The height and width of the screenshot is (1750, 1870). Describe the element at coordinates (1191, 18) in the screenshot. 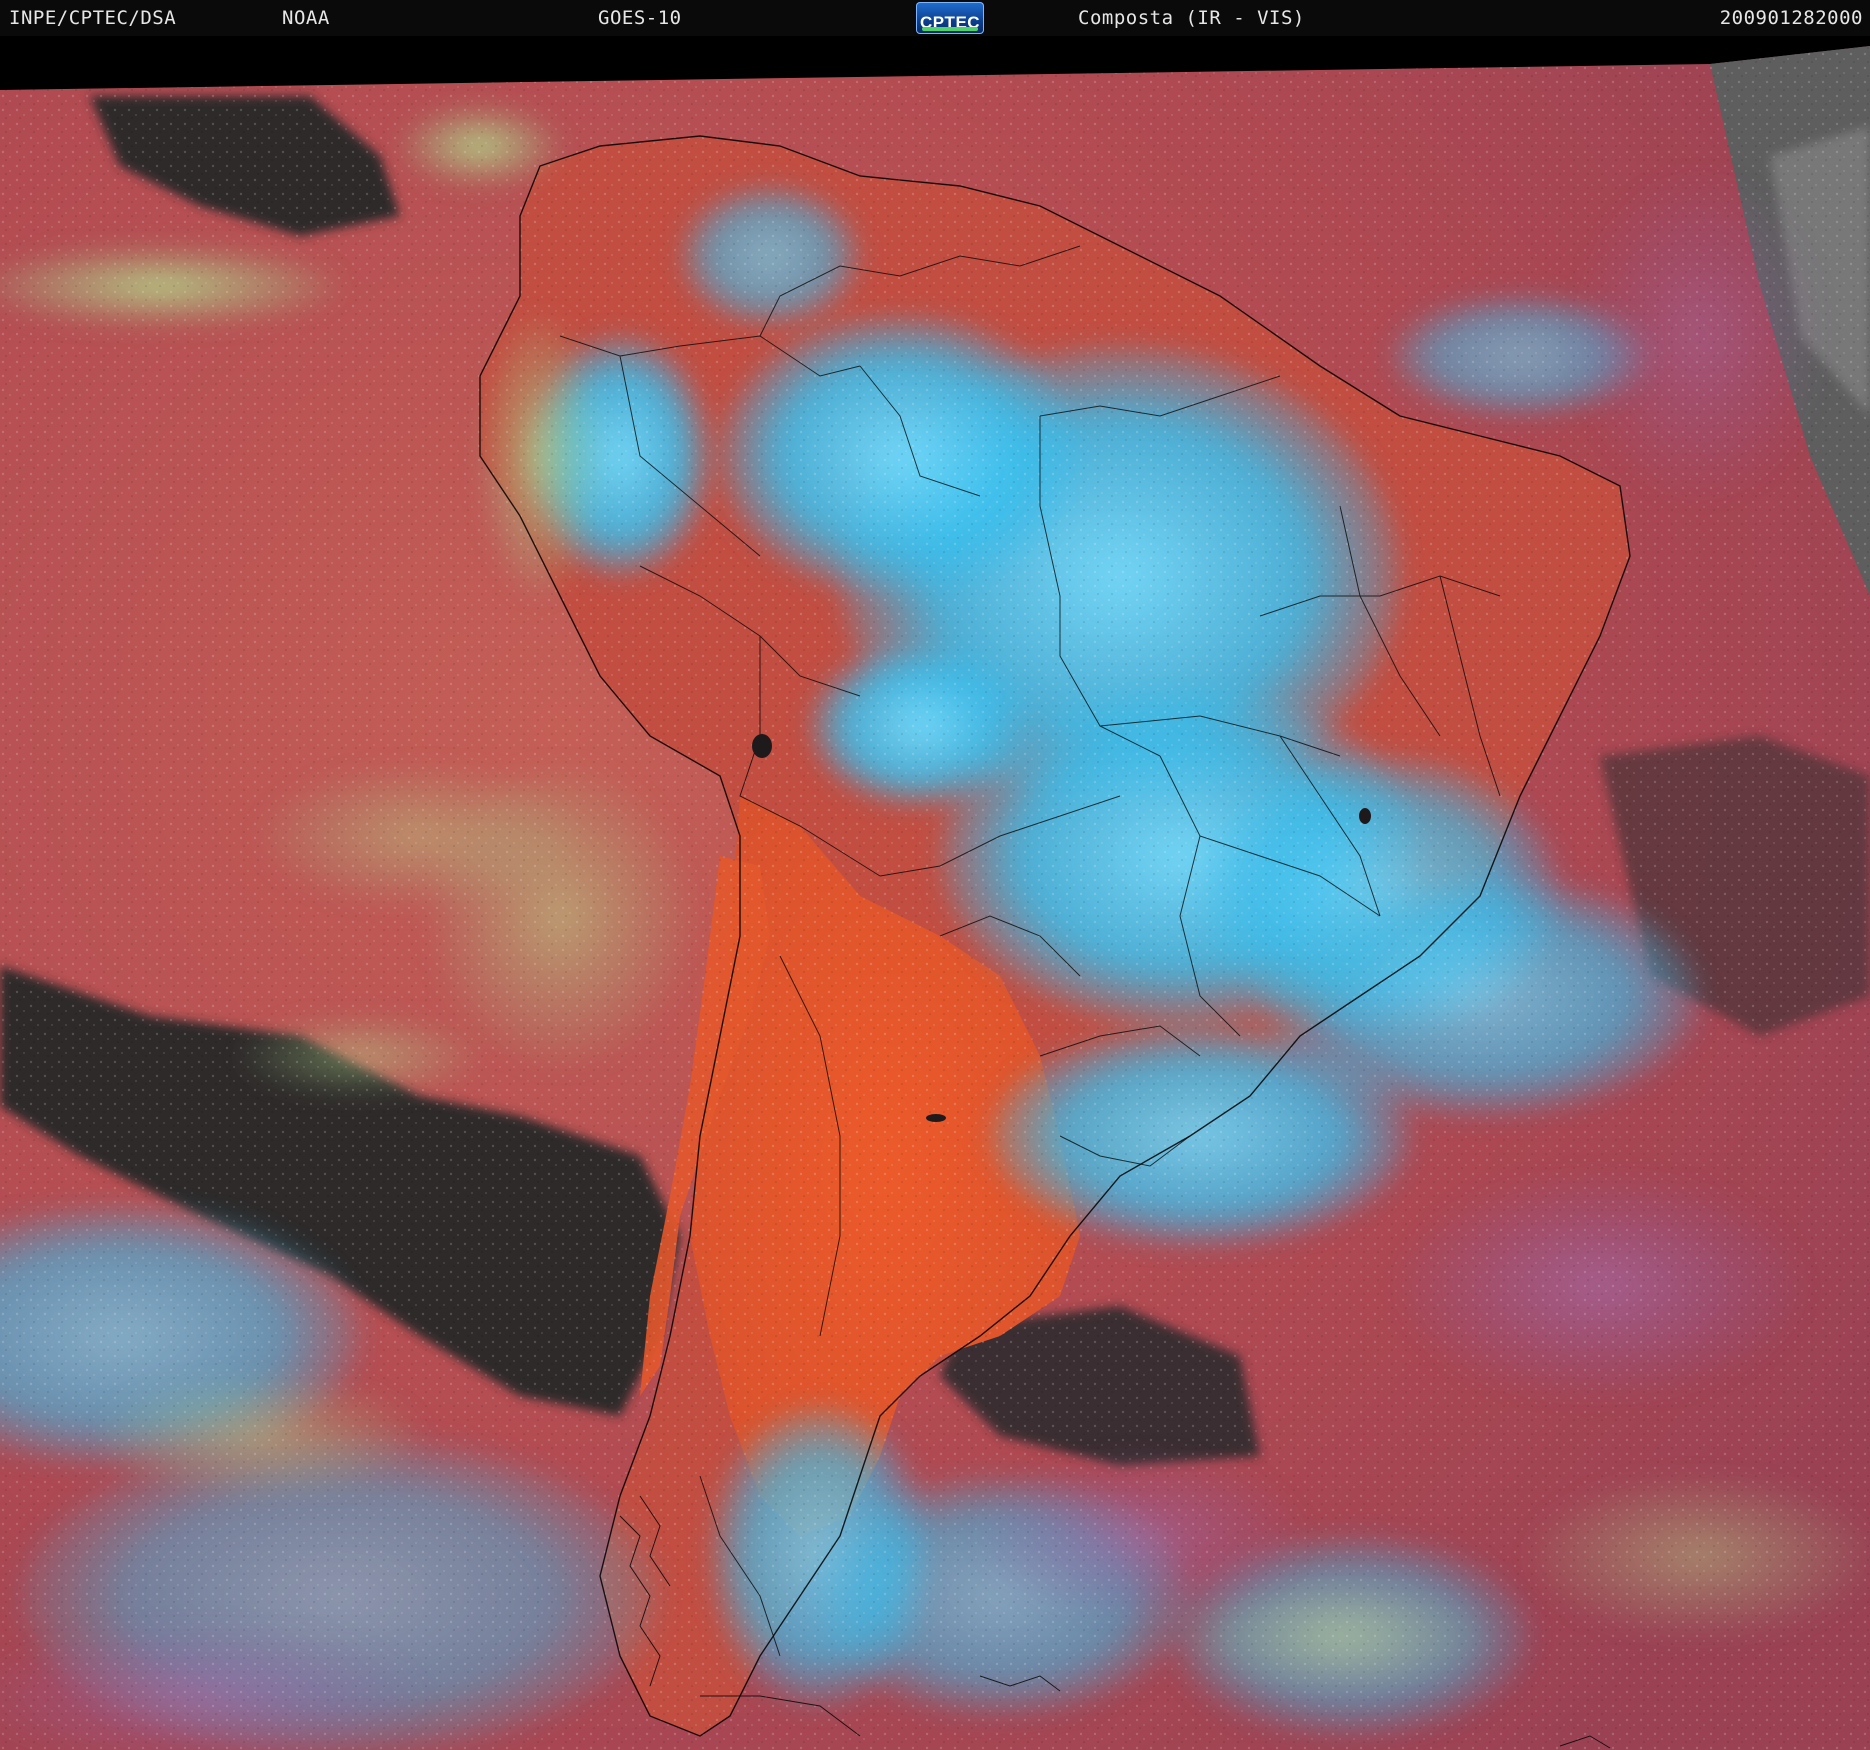

I see `product-label: Composta (IR - VIS)` at that location.